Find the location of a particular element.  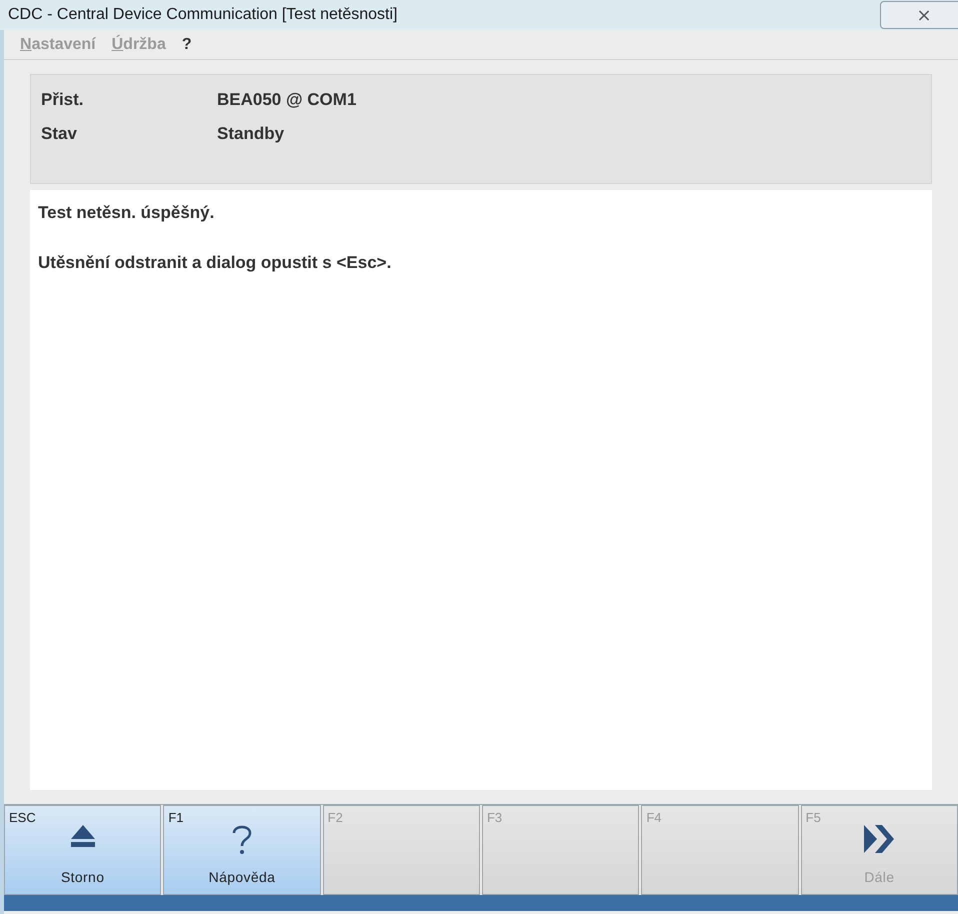

message-text: Utěsnění odstranit a dialog opustit s <Esc>. is located at coordinates (215, 263).